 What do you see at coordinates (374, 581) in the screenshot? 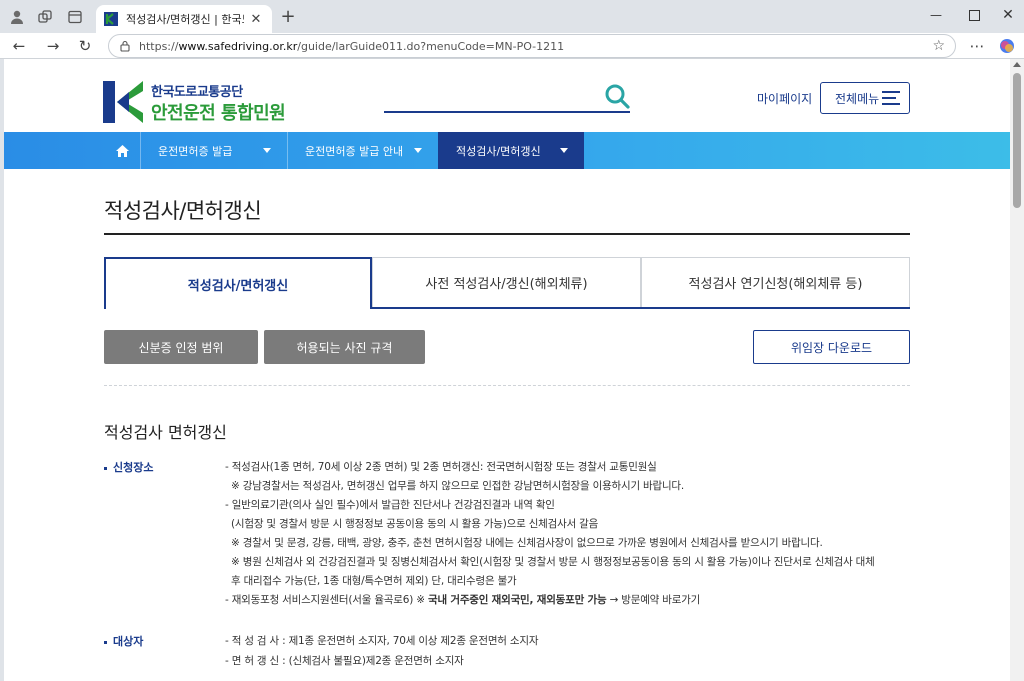
I see `place-line: 후 대리접수 가능(단, 1종 대형/특수면허 제외) 단, 대리수령은 불가` at bounding box center [374, 581].